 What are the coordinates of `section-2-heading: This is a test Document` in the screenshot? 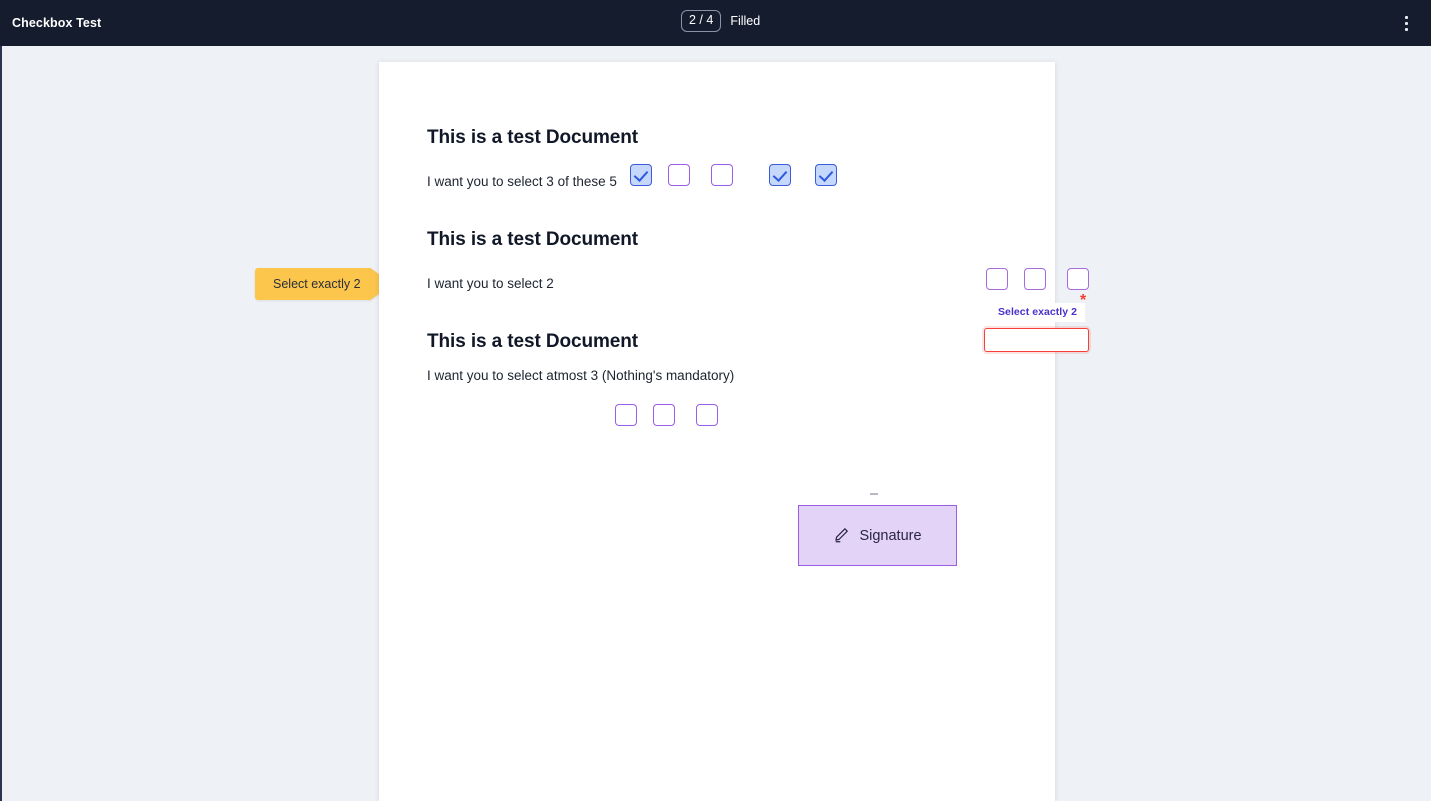 It's located at (532, 239).